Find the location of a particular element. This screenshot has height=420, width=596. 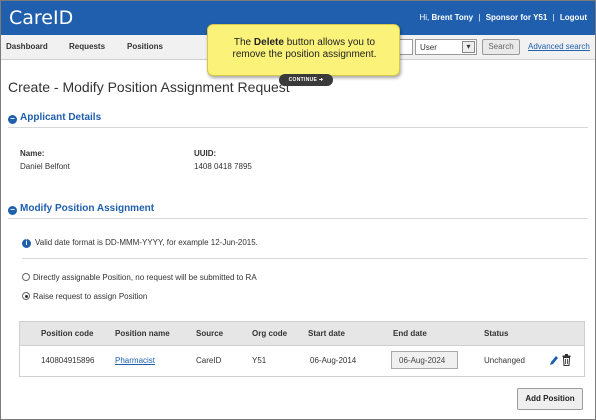

user-name: Brent Tony is located at coordinates (453, 17).